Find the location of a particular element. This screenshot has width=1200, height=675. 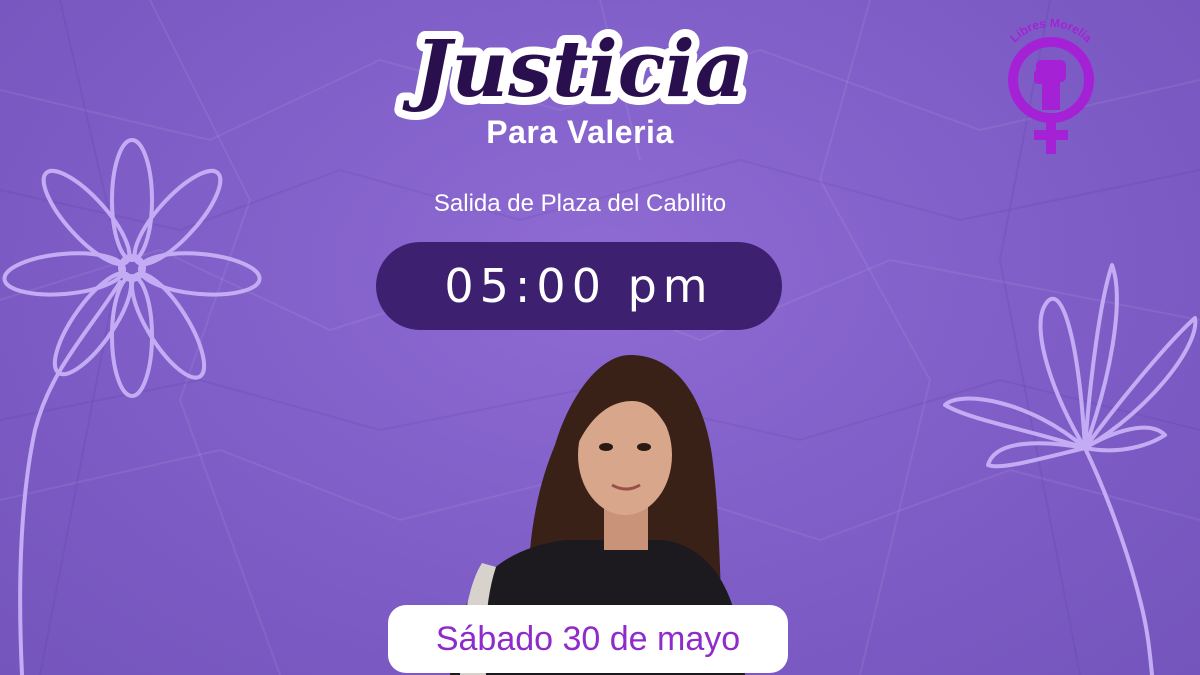

subtitle: Para Valeria is located at coordinates (580, 132).